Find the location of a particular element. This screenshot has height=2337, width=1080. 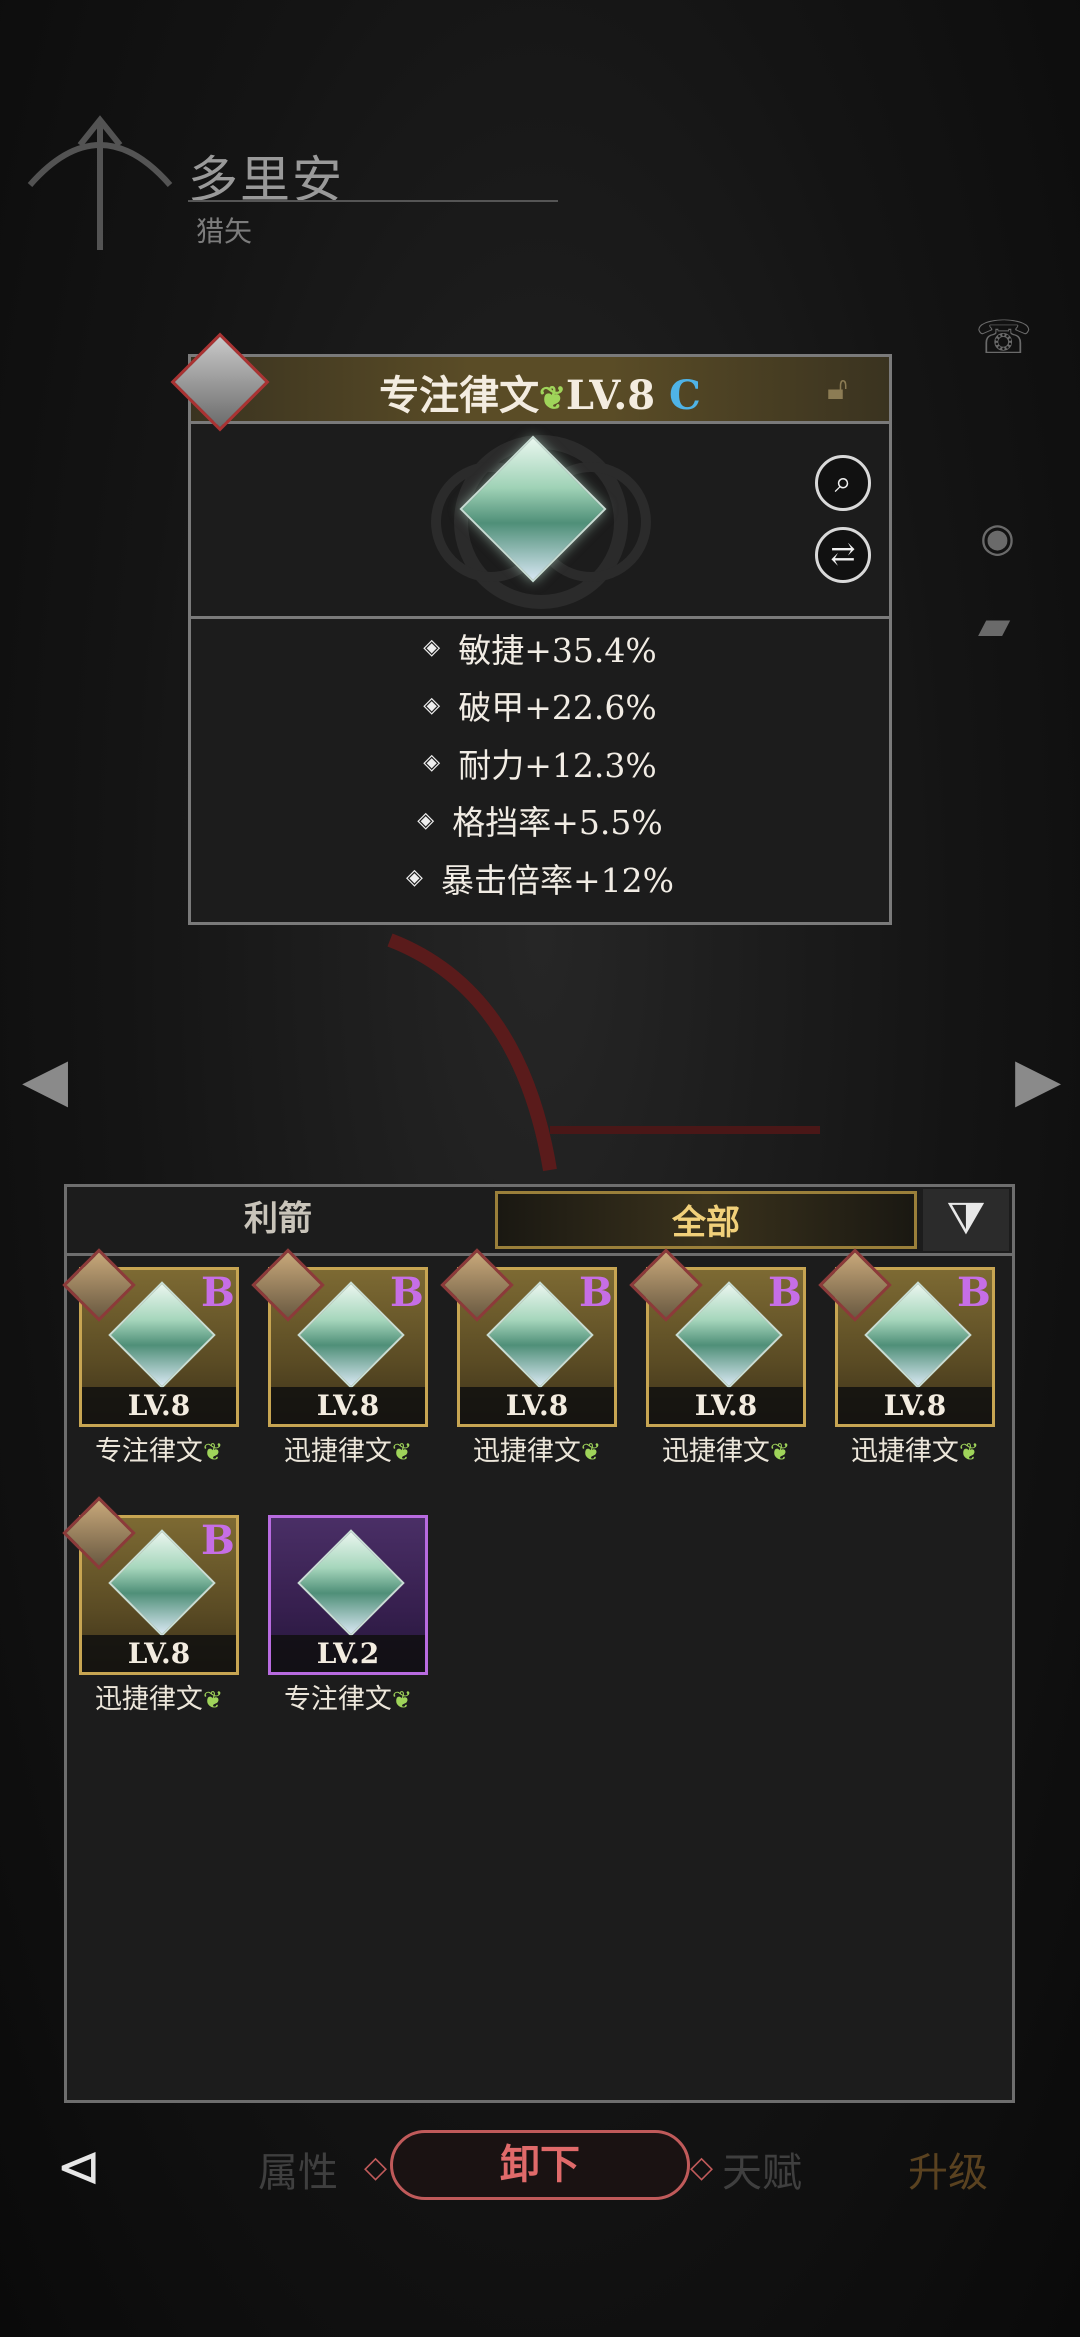

stat-row: ◈ 耐力+12.3% is located at coordinates (540, 765).